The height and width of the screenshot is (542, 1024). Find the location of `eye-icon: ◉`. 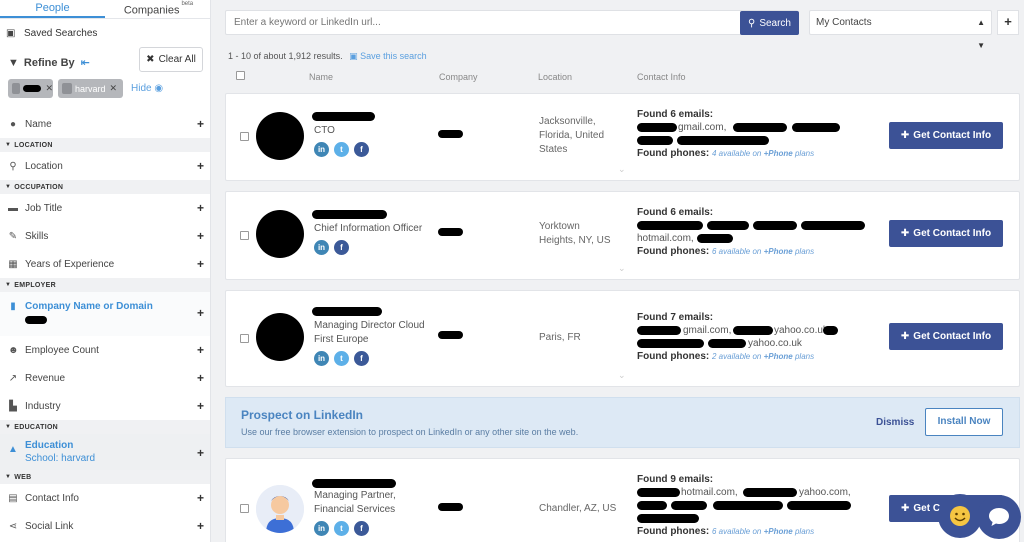

eye-icon: ◉ is located at coordinates (159, 88).